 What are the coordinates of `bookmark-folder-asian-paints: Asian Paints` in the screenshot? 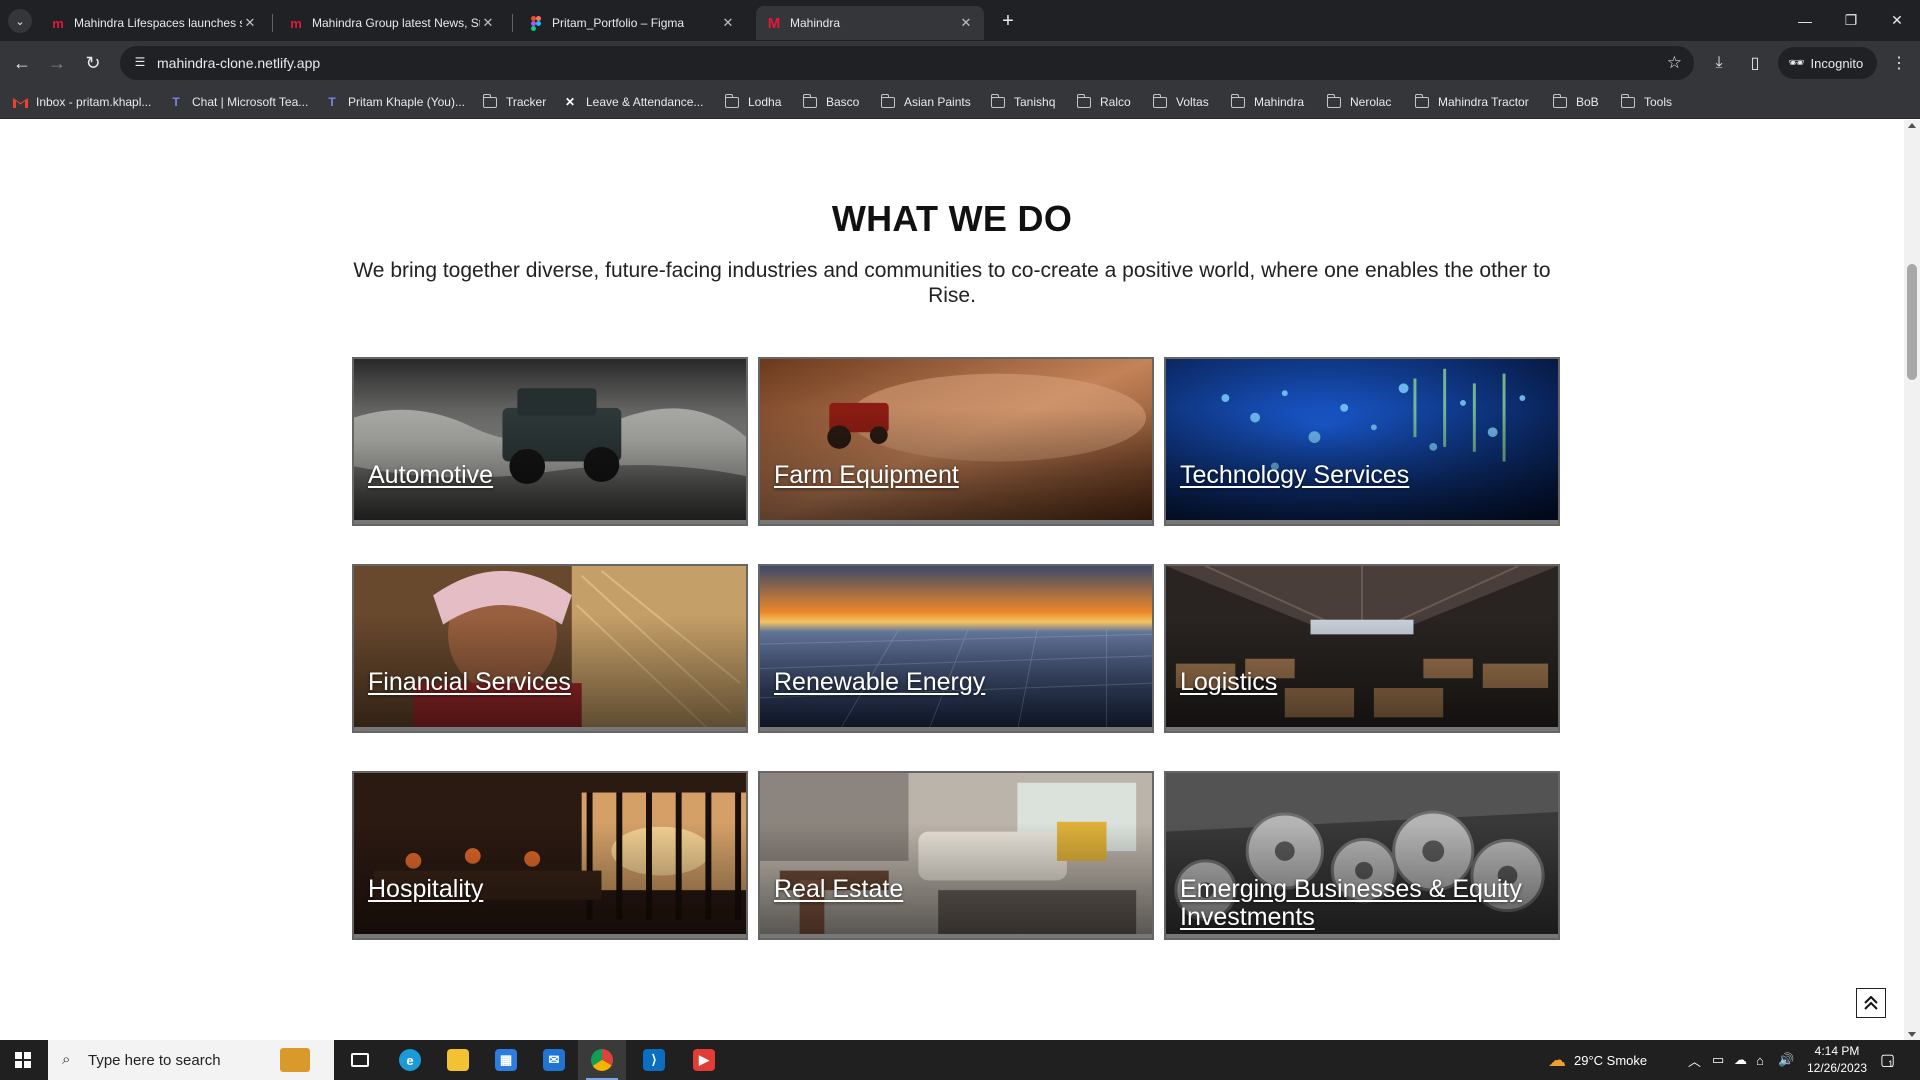 It's located at (925, 102).